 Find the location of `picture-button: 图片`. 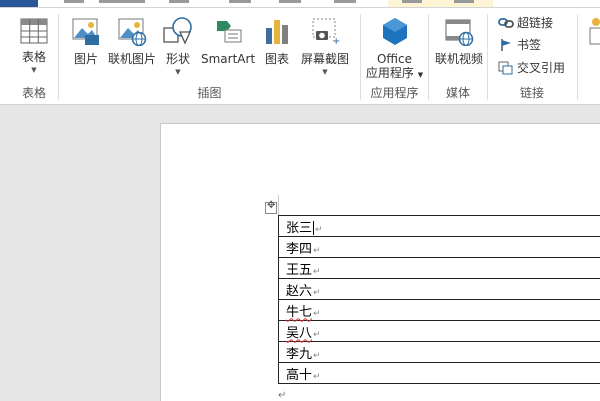

picture-button: 图片 is located at coordinates (86, 41).